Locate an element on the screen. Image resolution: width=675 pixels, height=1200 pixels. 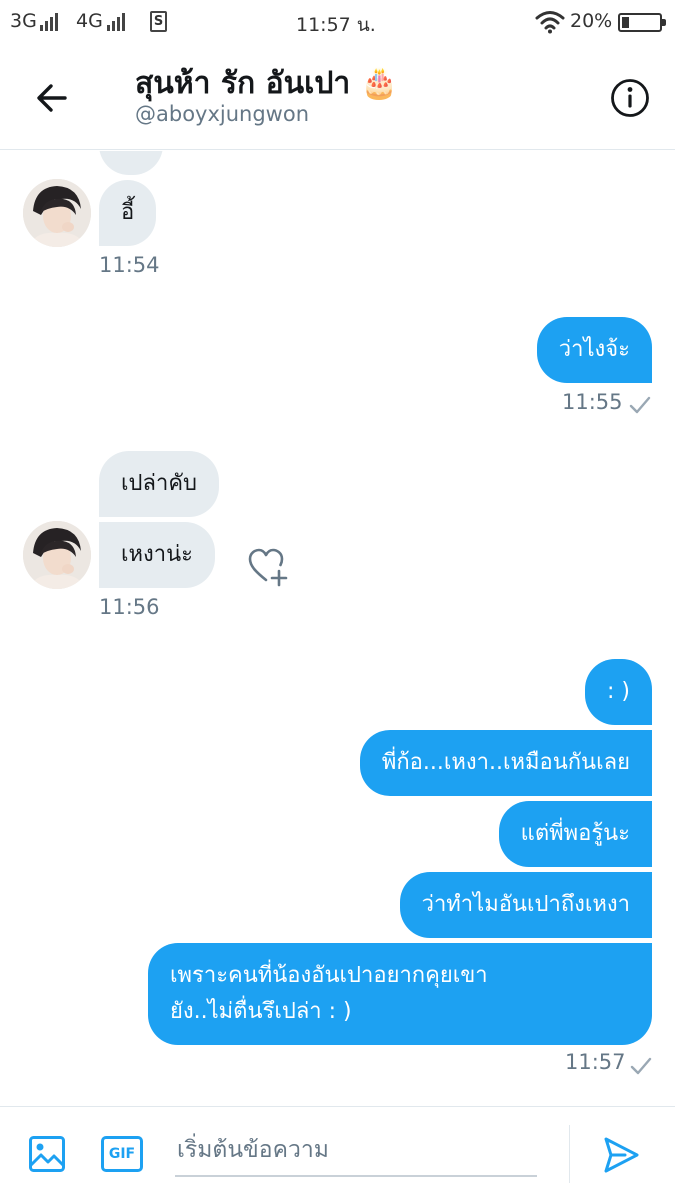
message-timestamp: 11:55 is located at coordinates (592, 402).